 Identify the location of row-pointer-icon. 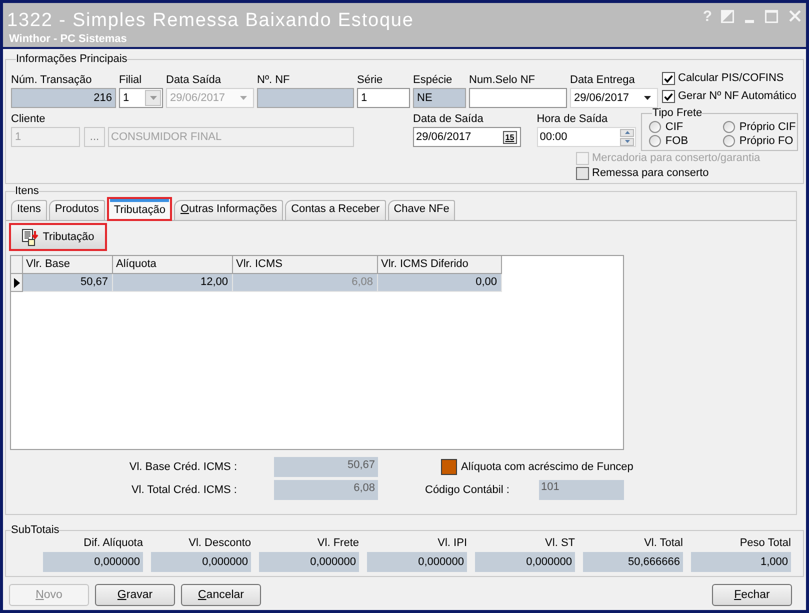
(17, 283).